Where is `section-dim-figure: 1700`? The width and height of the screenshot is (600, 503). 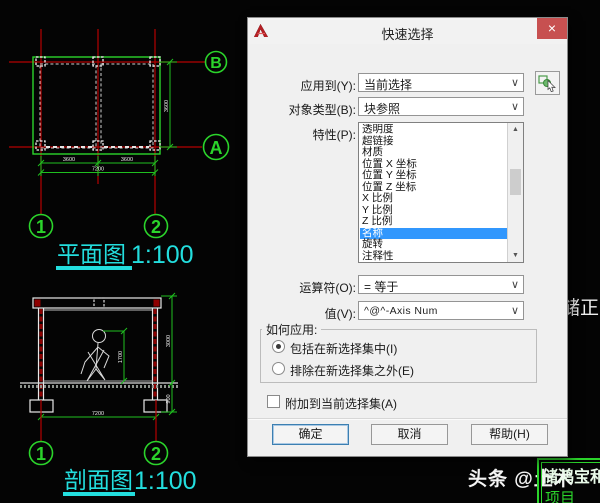 section-dim-figure: 1700 is located at coordinates (121, 357).